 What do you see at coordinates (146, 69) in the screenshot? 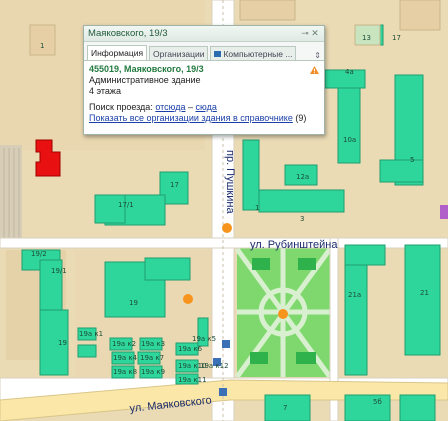
I see `address: 455019, Маяковского, 19/3` at bounding box center [146, 69].